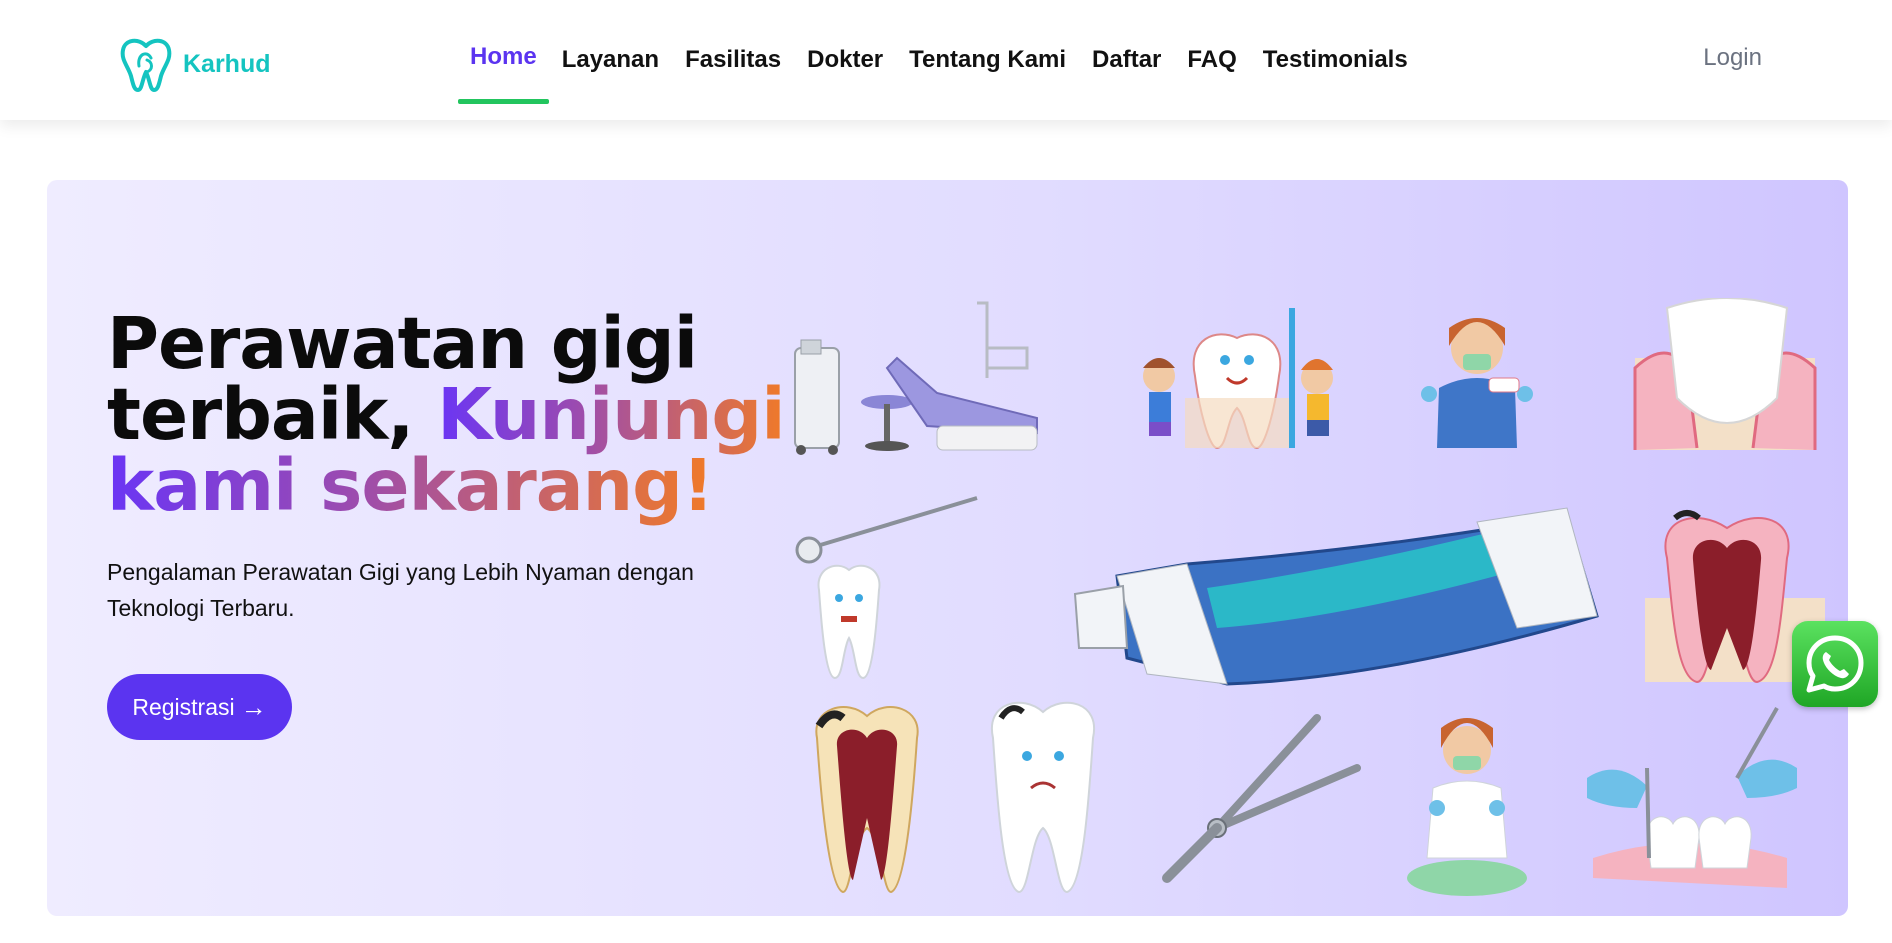 Image resolution: width=1892 pixels, height=943 pixels. Describe the element at coordinates (410, 485) in the screenshot. I see `headline-highlight-2: kami sekarang!` at that location.